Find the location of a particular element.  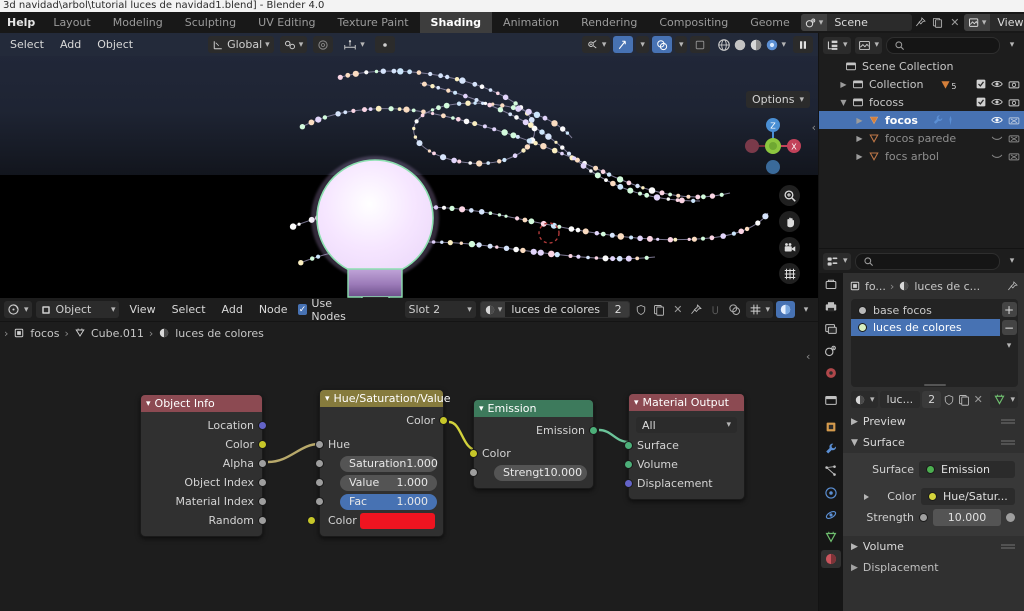

outliner-filter-mode: ▾ is located at coordinates (868, 45).